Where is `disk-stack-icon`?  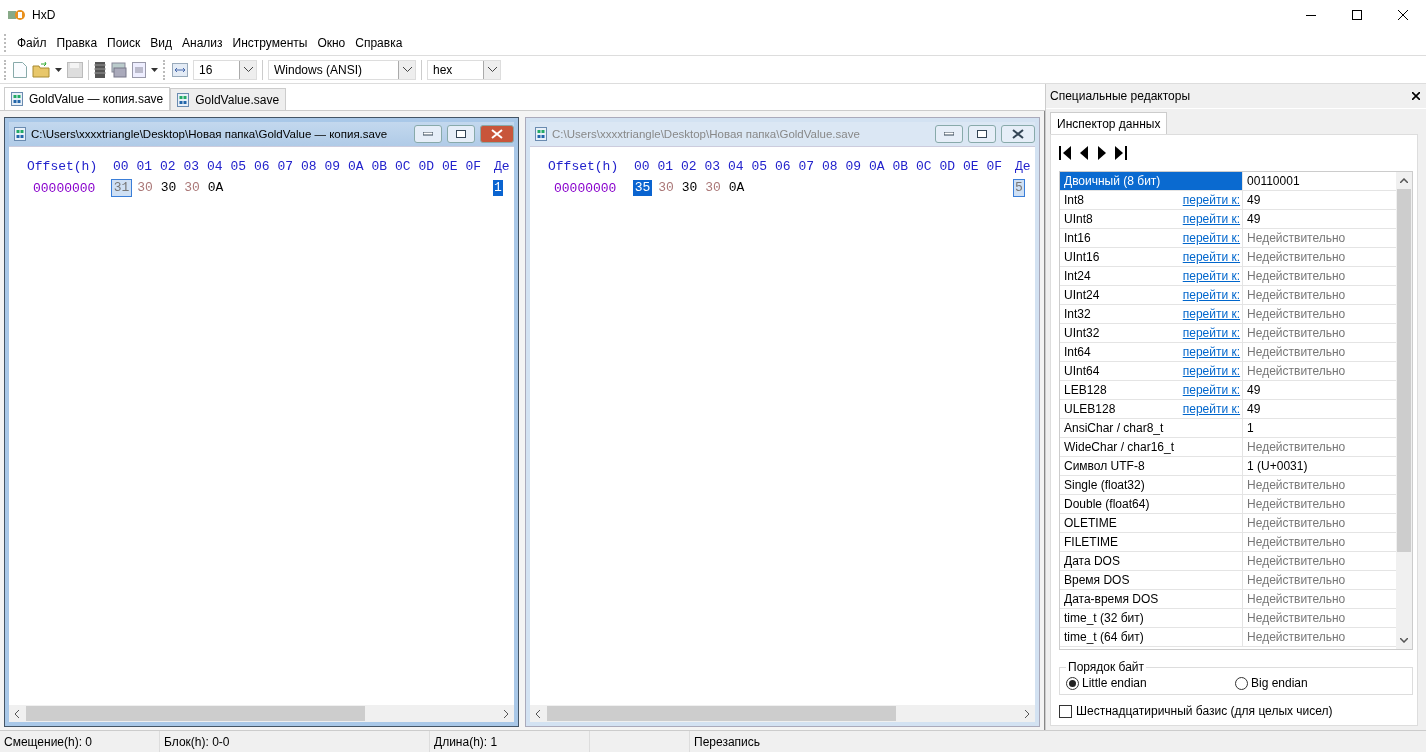 disk-stack-icon is located at coordinates (119, 69).